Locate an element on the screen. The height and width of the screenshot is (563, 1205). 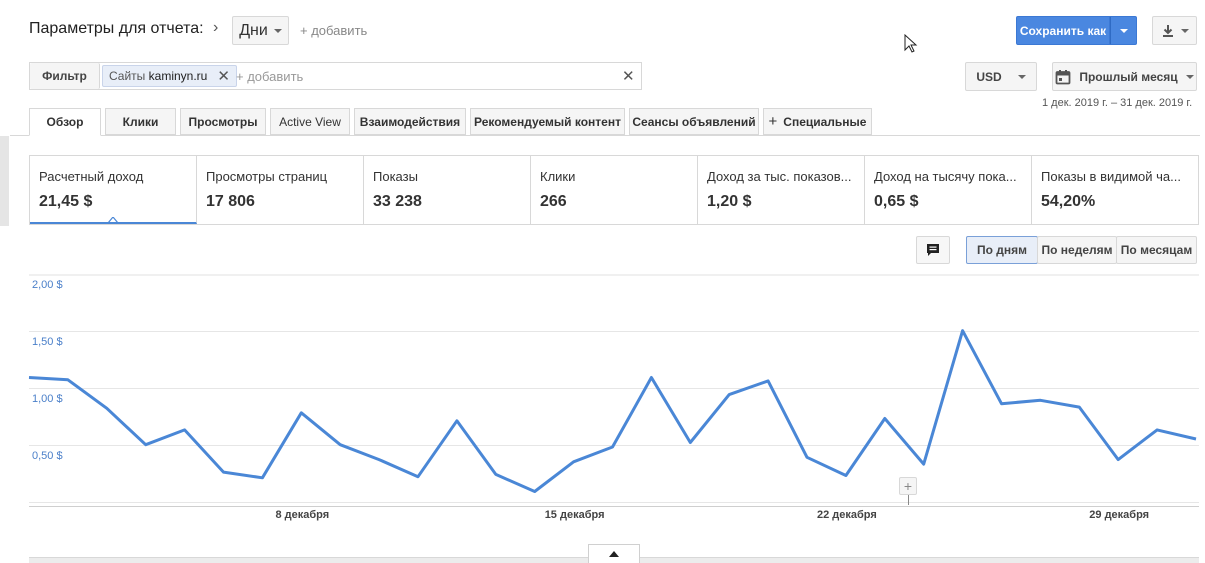
chevron-up-icon is located at coordinates (614, 554).